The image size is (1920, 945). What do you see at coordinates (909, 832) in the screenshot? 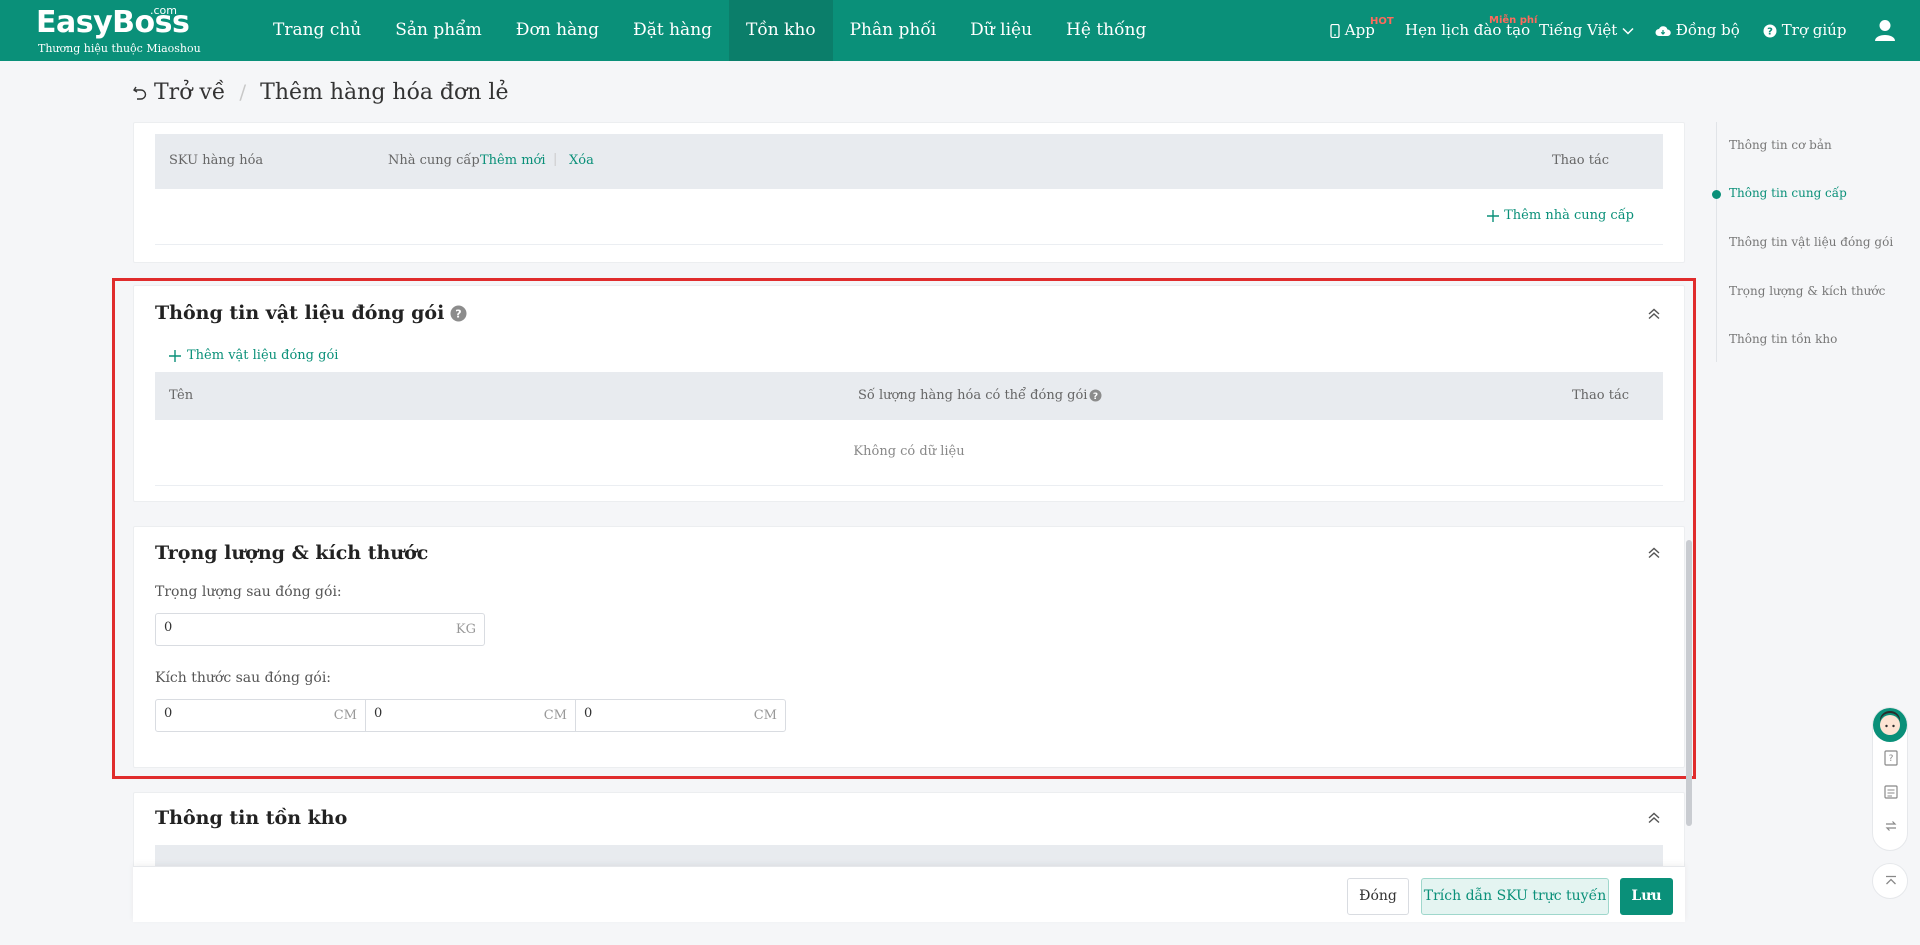
I see `stock-section: Thông tin tồn kho` at bounding box center [909, 832].